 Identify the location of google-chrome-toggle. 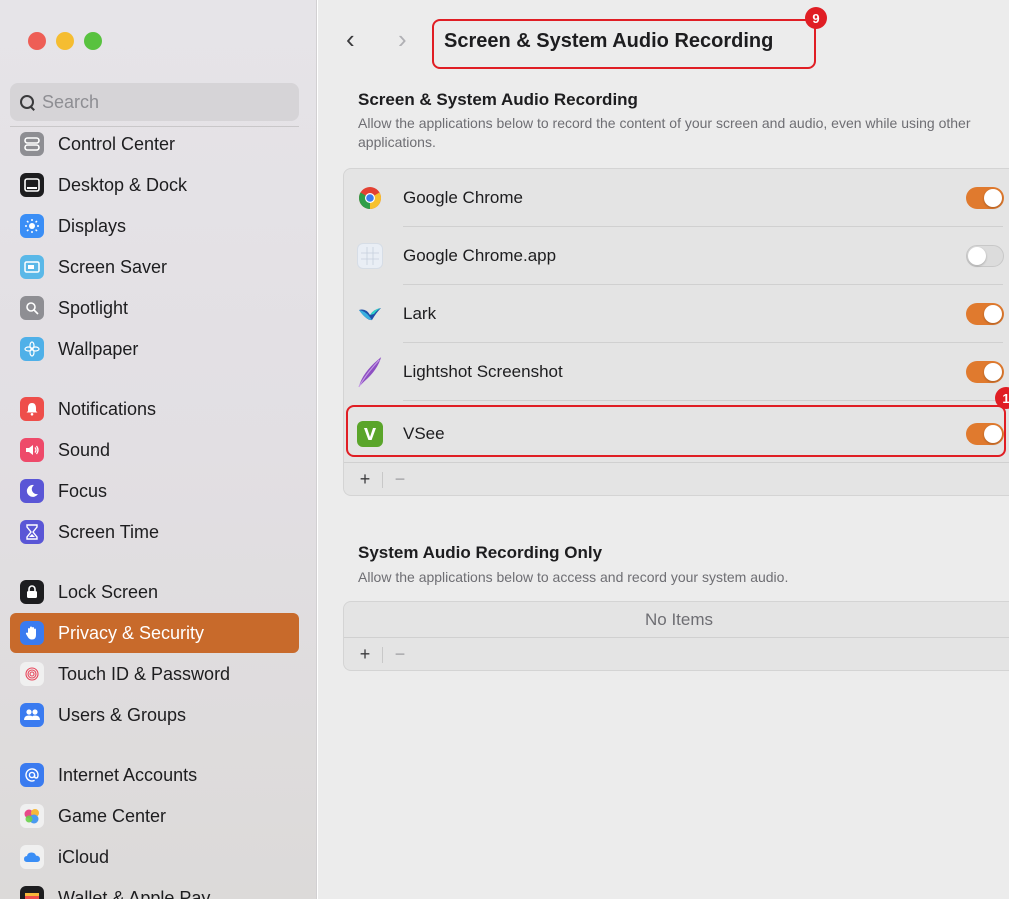
(985, 198).